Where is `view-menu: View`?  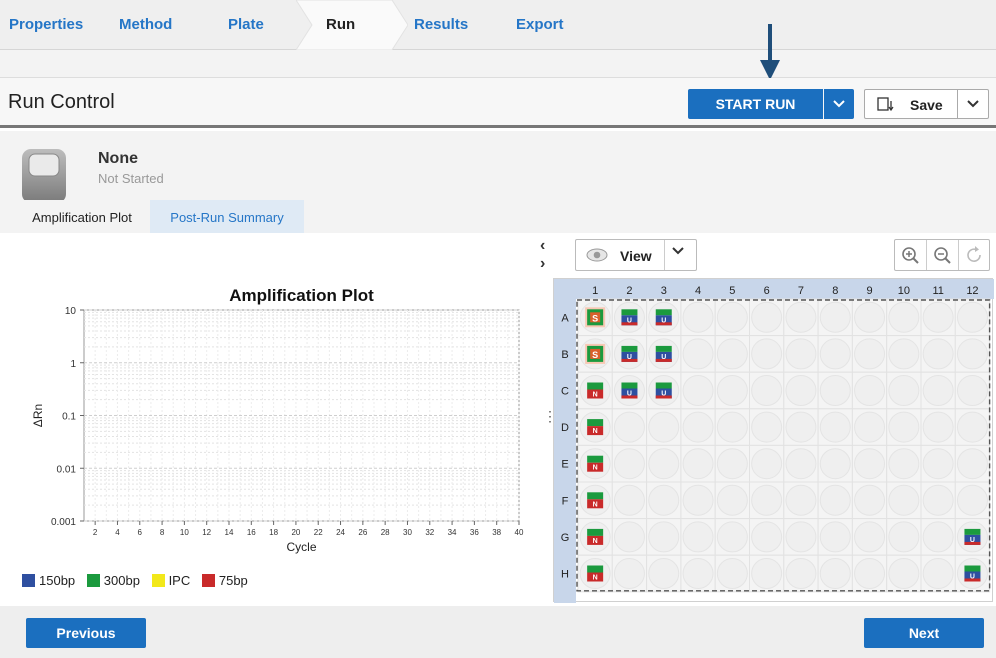
view-menu: View is located at coordinates (636, 255).